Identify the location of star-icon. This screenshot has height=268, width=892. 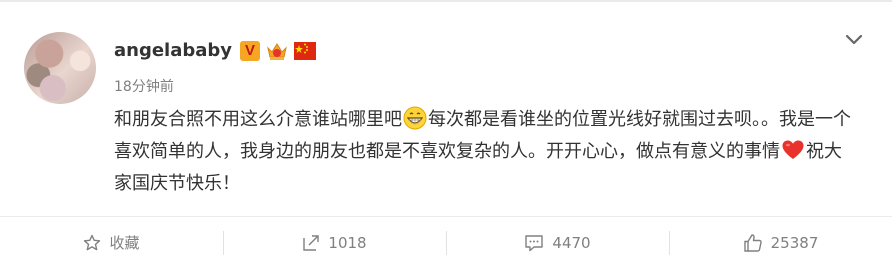
(92, 242).